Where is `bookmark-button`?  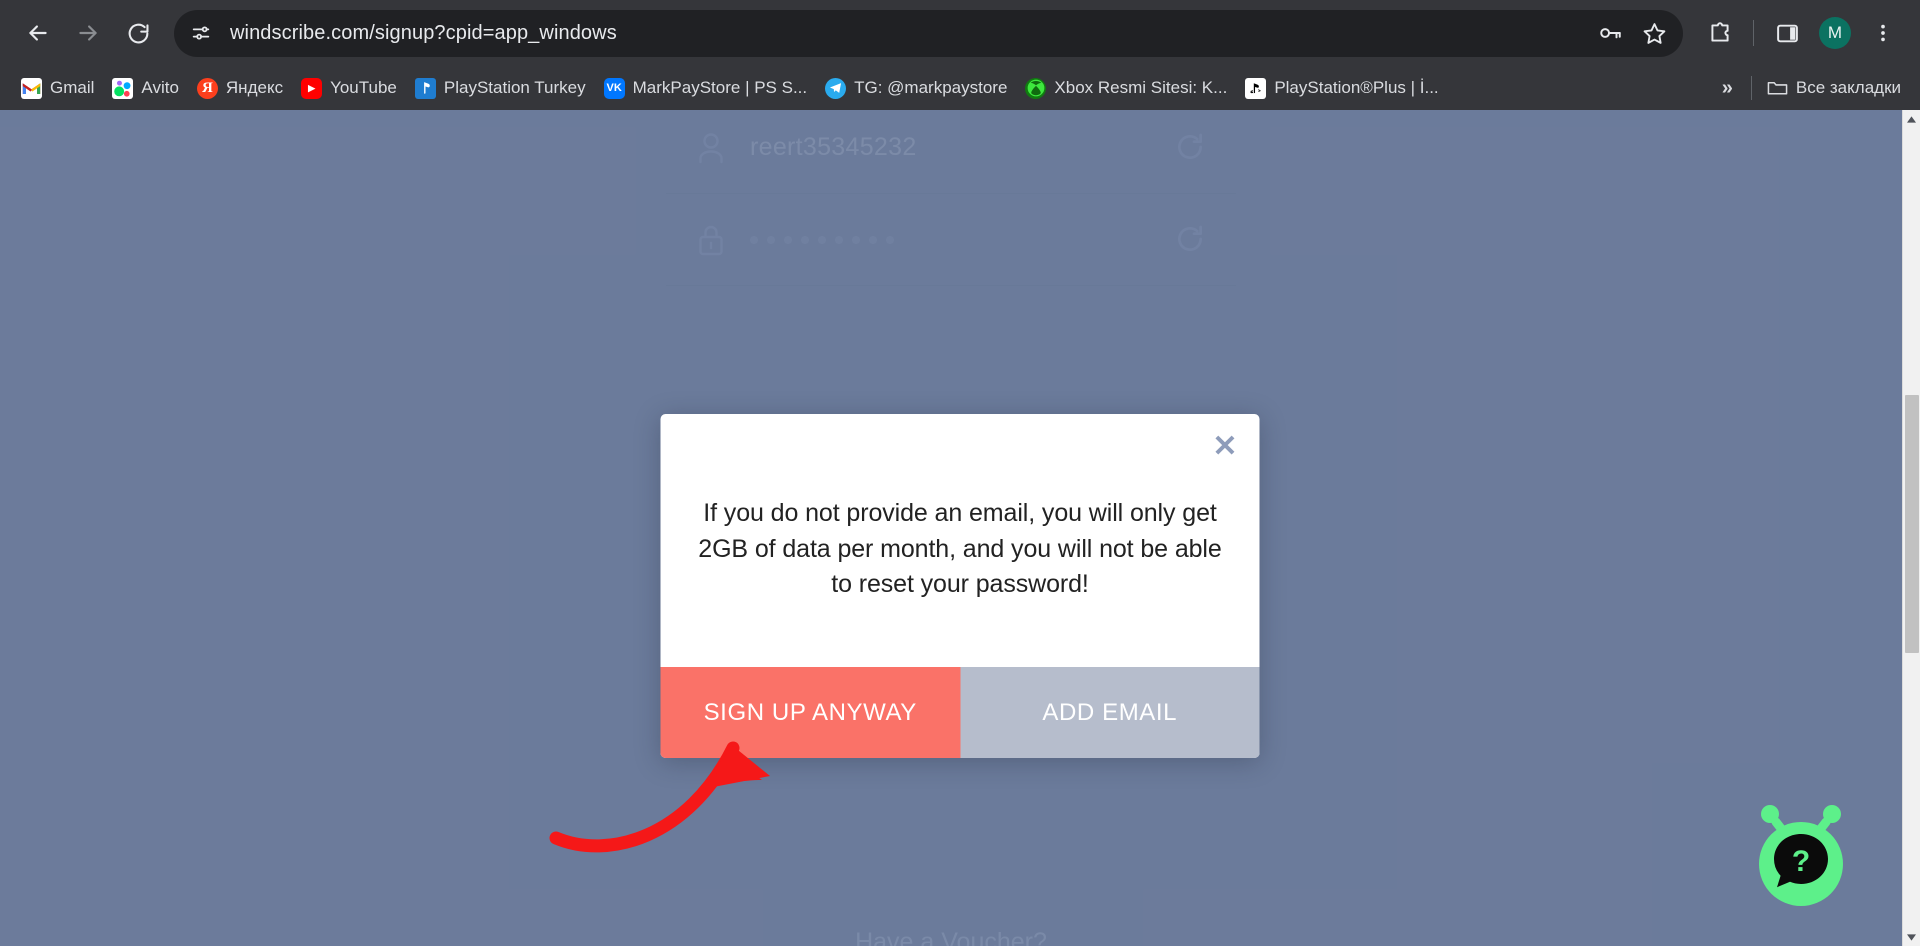
bookmark-button is located at coordinates (1654, 33).